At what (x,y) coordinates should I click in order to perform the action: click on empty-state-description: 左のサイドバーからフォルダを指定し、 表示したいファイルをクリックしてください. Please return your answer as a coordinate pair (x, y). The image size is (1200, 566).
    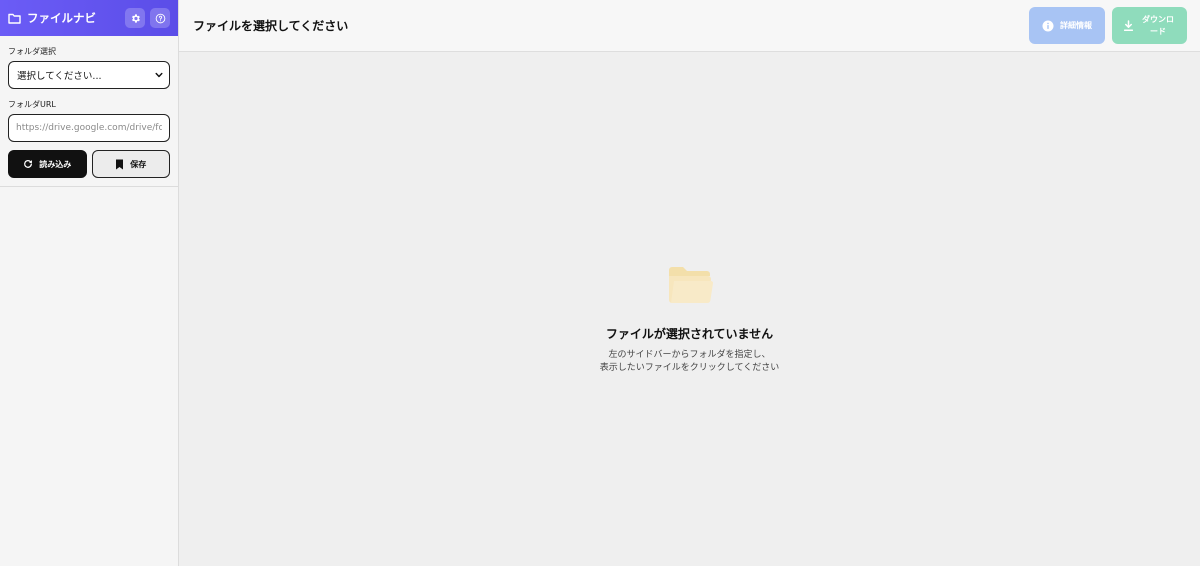
    Looking at the image, I should click on (689, 362).